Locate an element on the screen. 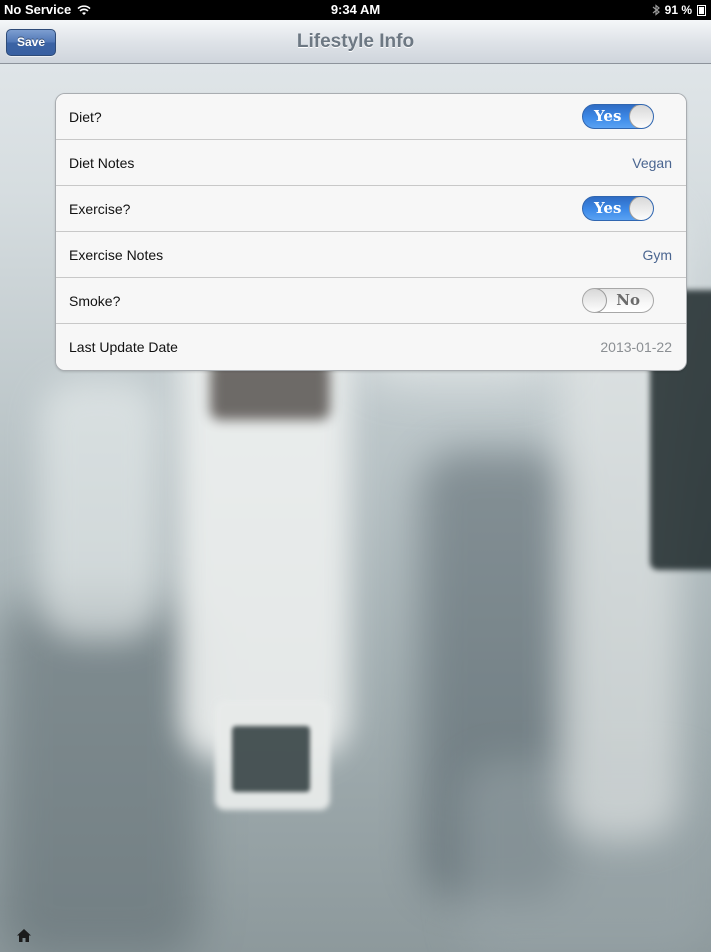  battery-icon is located at coordinates (702, 10).